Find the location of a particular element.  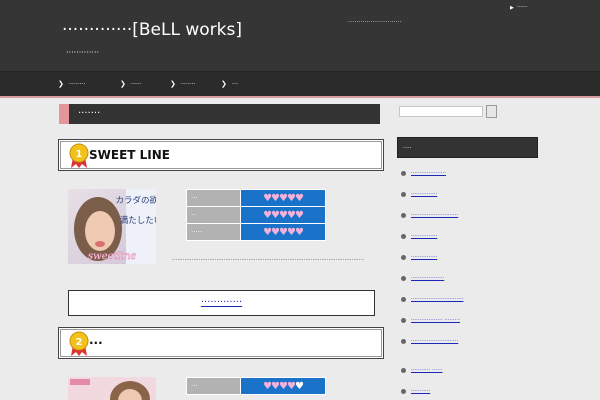

nav-item-label: ····· is located at coordinates (136, 84).